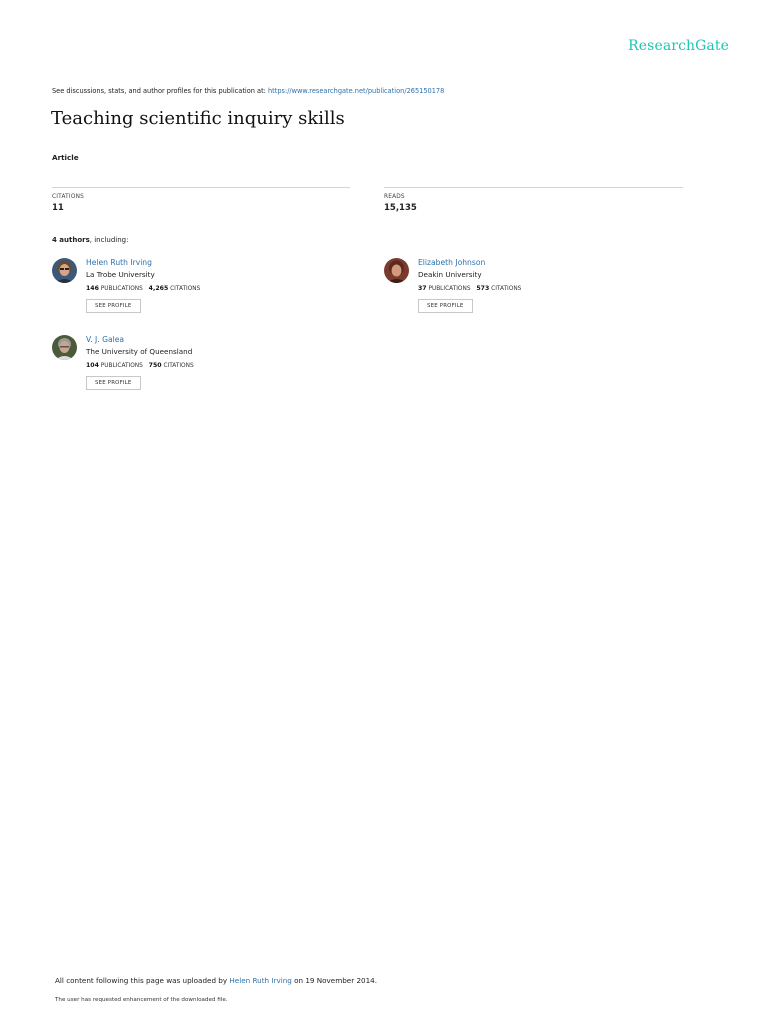 The height and width of the screenshot is (1024, 768). I want to click on author-name-link: Helen Ruth Irving, so click(143, 263).